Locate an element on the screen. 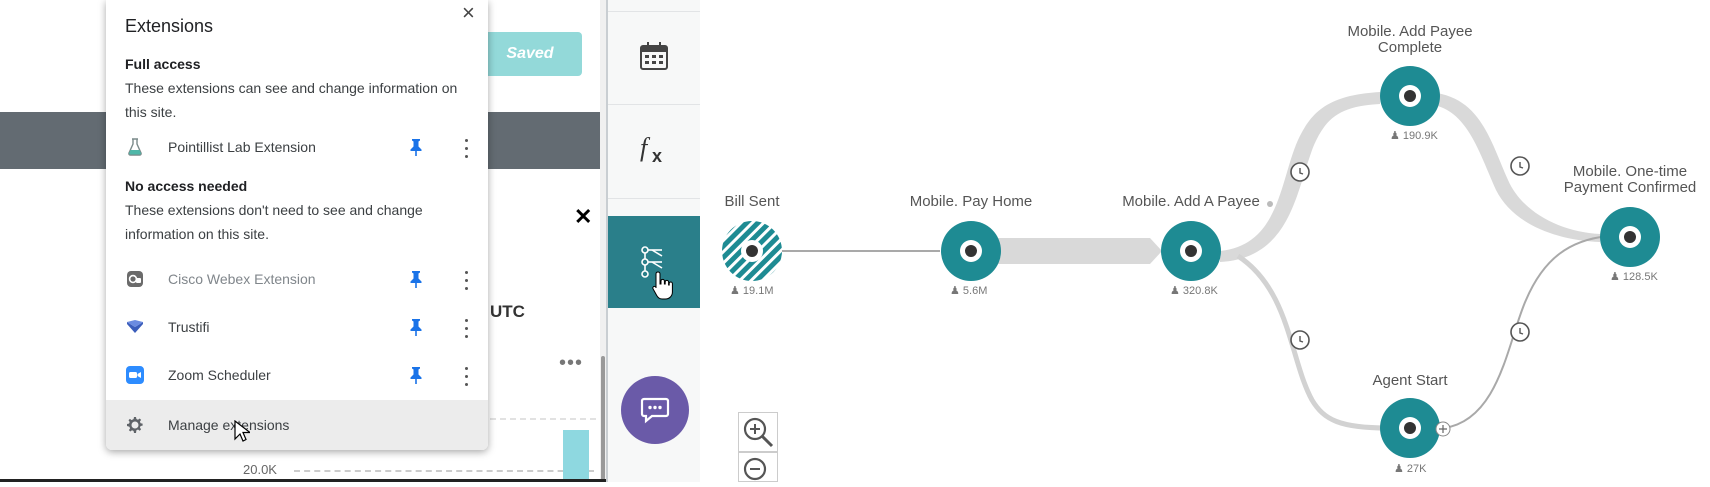 Image resolution: width=1710 pixels, height=487 pixels. extension-name: Trustifi is located at coordinates (189, 327).